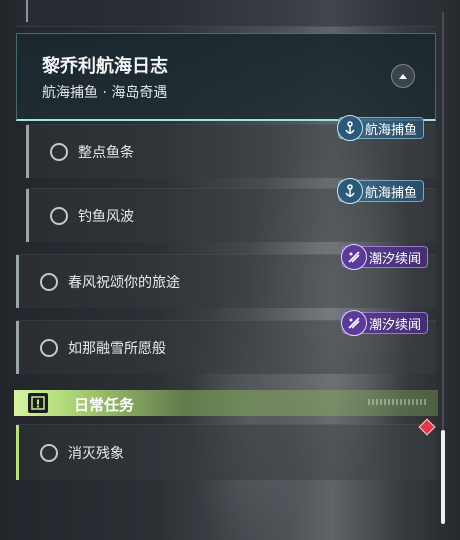 The image size is (460, 540). I want to click on daily-tasks-header: 日常任务, so click(226, 403).